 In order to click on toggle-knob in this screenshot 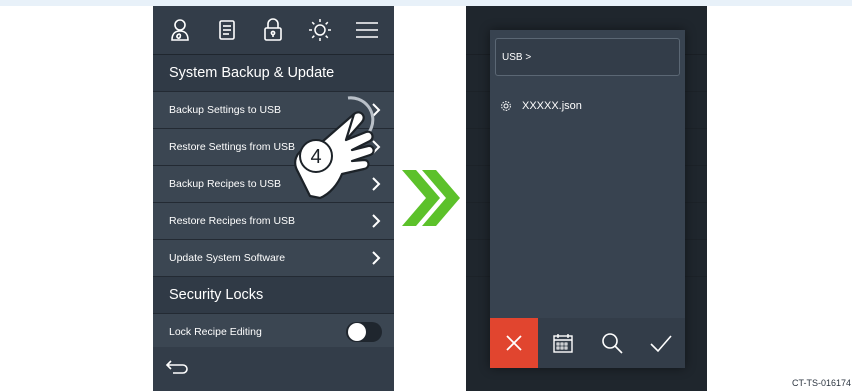, I will do `click(357, 332)`.